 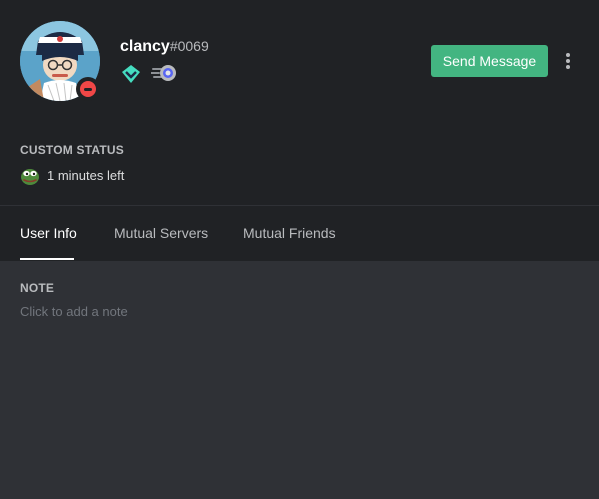 What do you see at coordinates (164, 74) in the screenshot?
I see `nitro-boost-icon` at bounding box center [164, 74].